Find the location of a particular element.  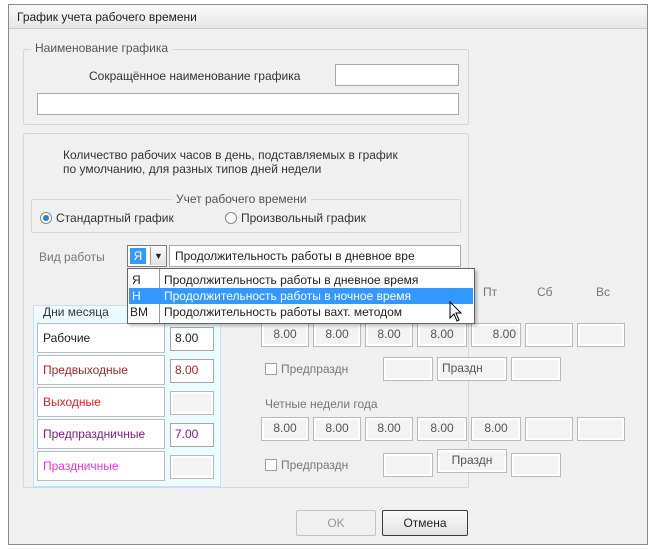

weekday-sat: Сб is located at coordinates (545, 292).